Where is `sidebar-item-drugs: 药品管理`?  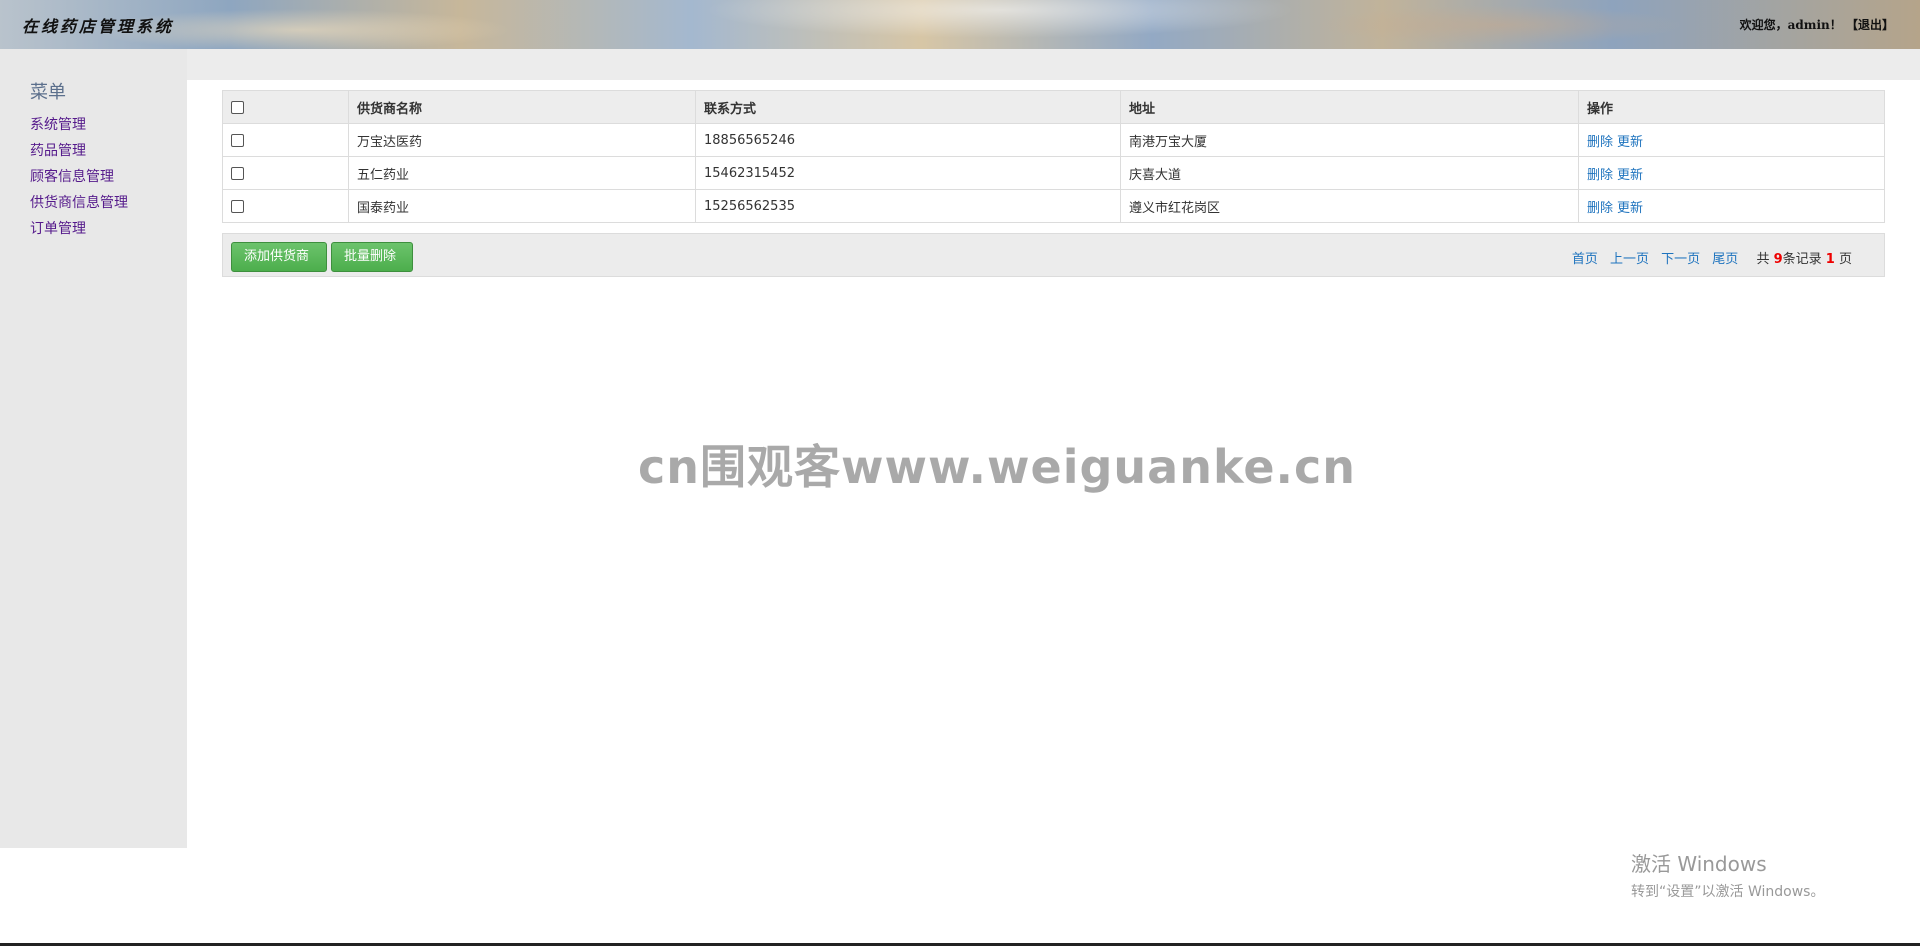
sidebar-item-drugs: 药品管理 is located at coordinates (79, 154).